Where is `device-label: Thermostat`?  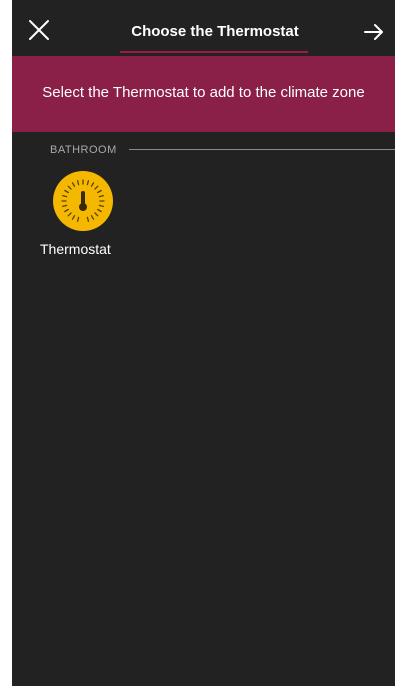 device-label: Thermostat is located at coordinates (75, 249).